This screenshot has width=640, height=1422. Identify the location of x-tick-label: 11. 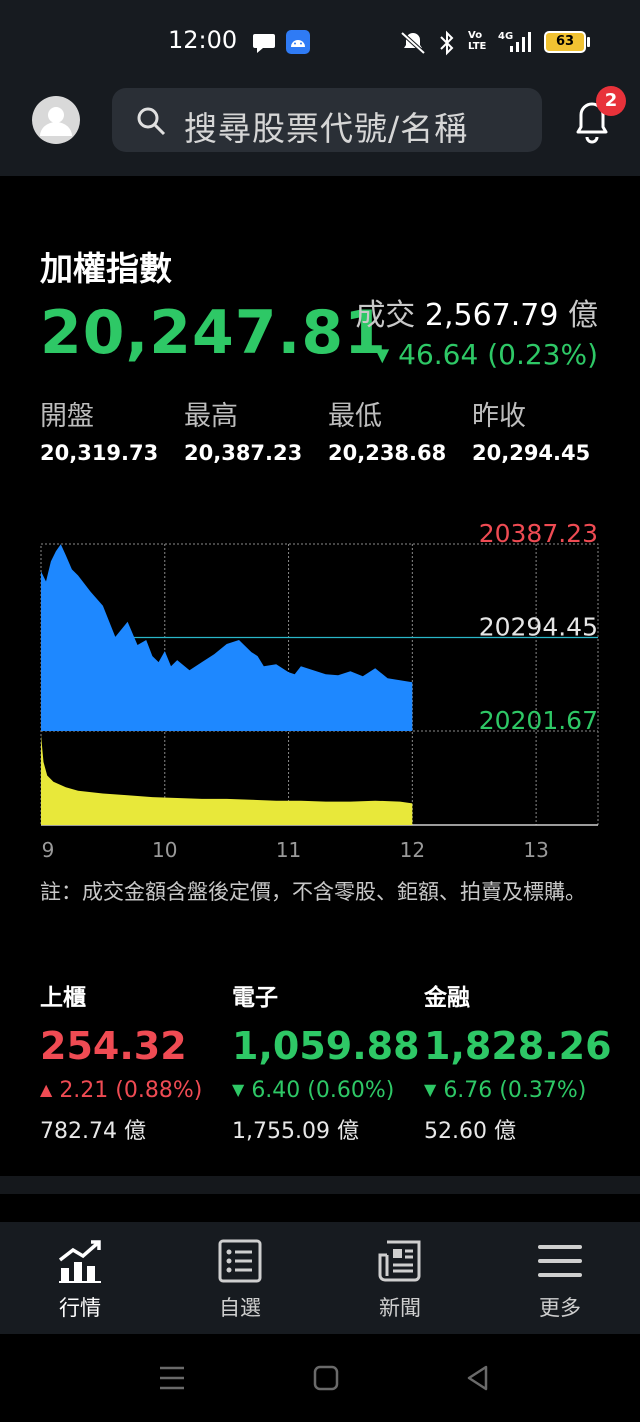
(288, 850).